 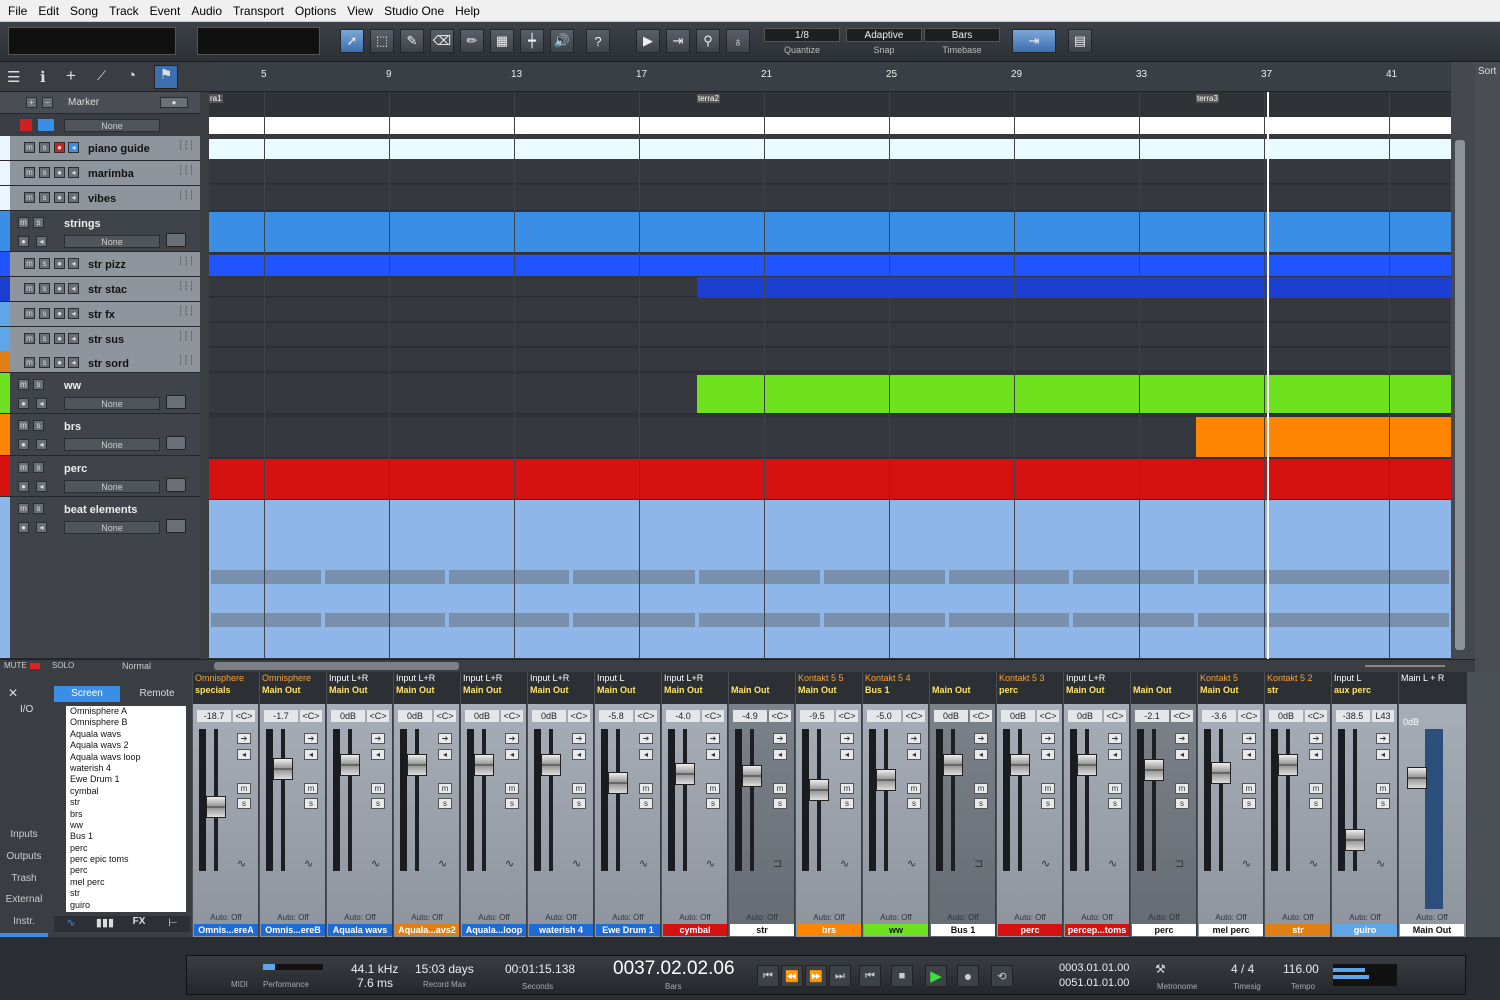 I want to click on strip-name: Omnis...ereB, so click(x=293, y=930).